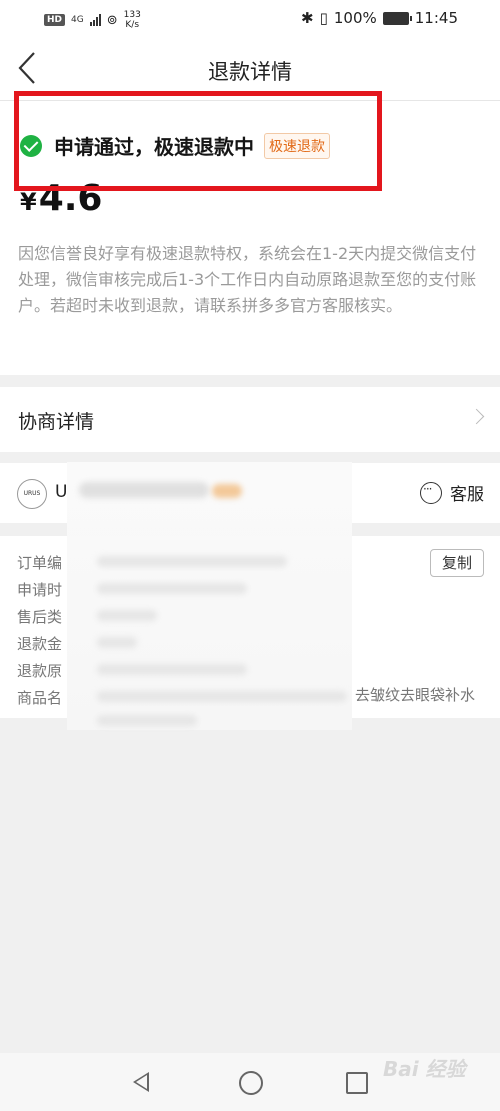 The image size is (500, 1111). I want to click on product-name-value: 去皱纹去眼袋补水, so click(415, 695).